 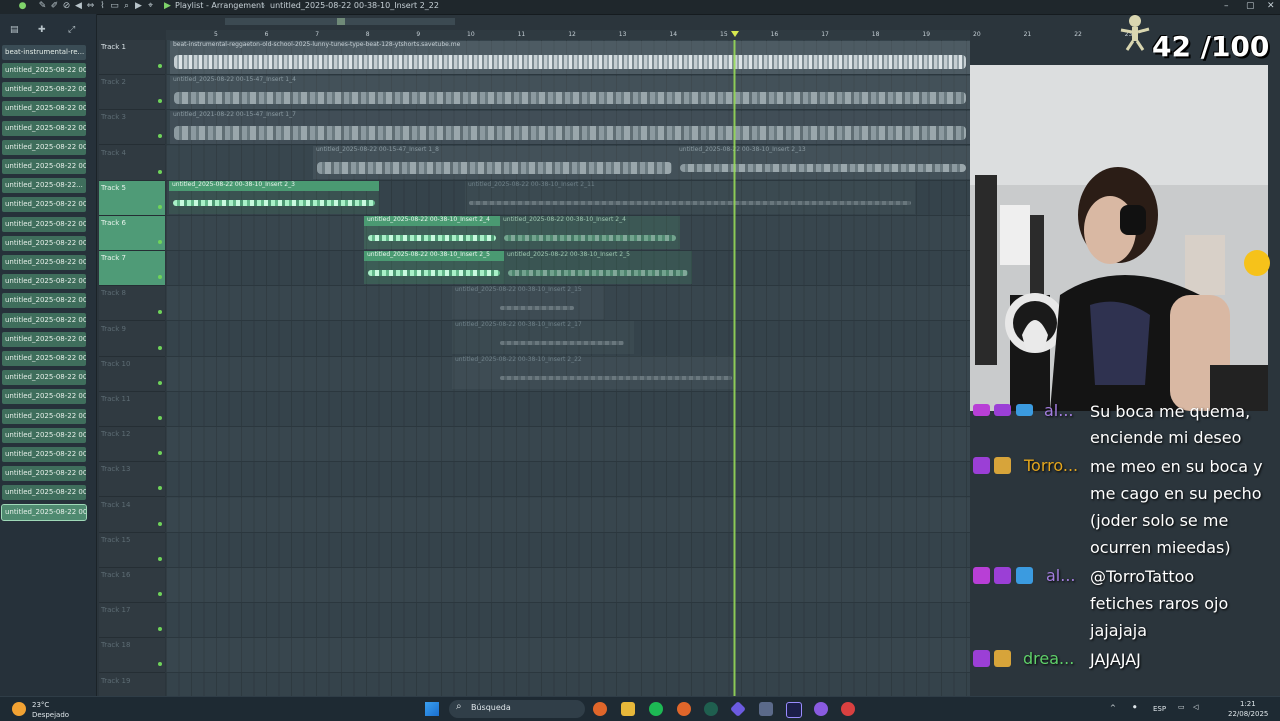 What do you see at coordinates (66, 6) in the screenshot?
I see `delete-icon: ⊘` at bounding box center [66, 6].